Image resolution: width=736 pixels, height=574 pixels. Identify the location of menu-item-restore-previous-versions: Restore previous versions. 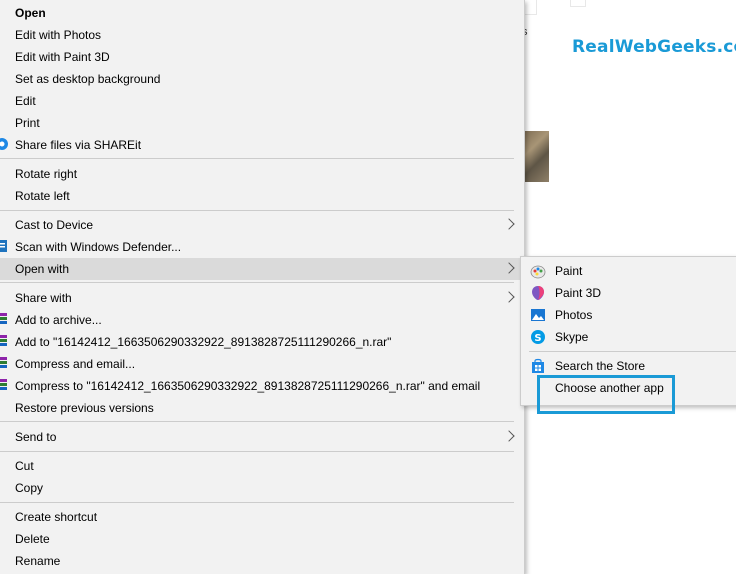
(262, 408).